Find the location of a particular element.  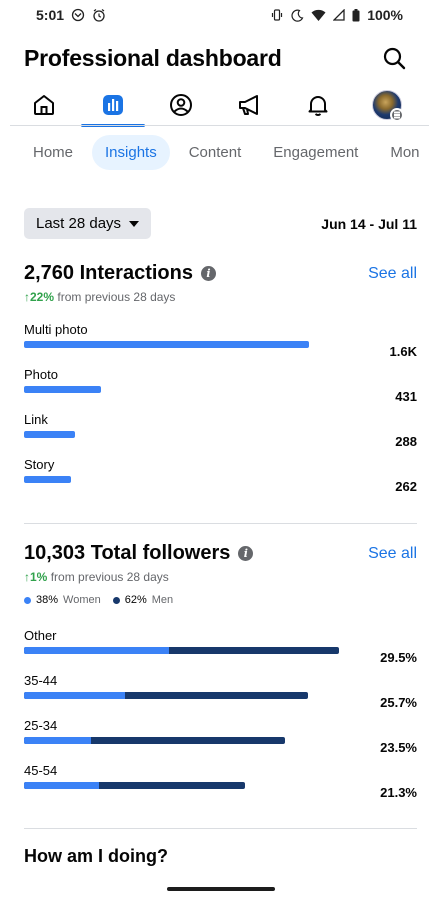

interactions-change-text: from previous 28 days is located at coordinates (116, 297).